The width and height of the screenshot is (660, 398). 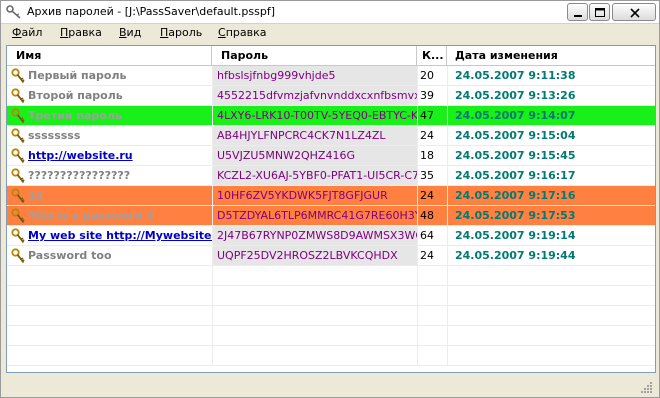 What do you see at coordinates (551, 115) in the screenshot?
I see `row-date: 24.05.2007 9:14:07` at bounding box center [551, 115].